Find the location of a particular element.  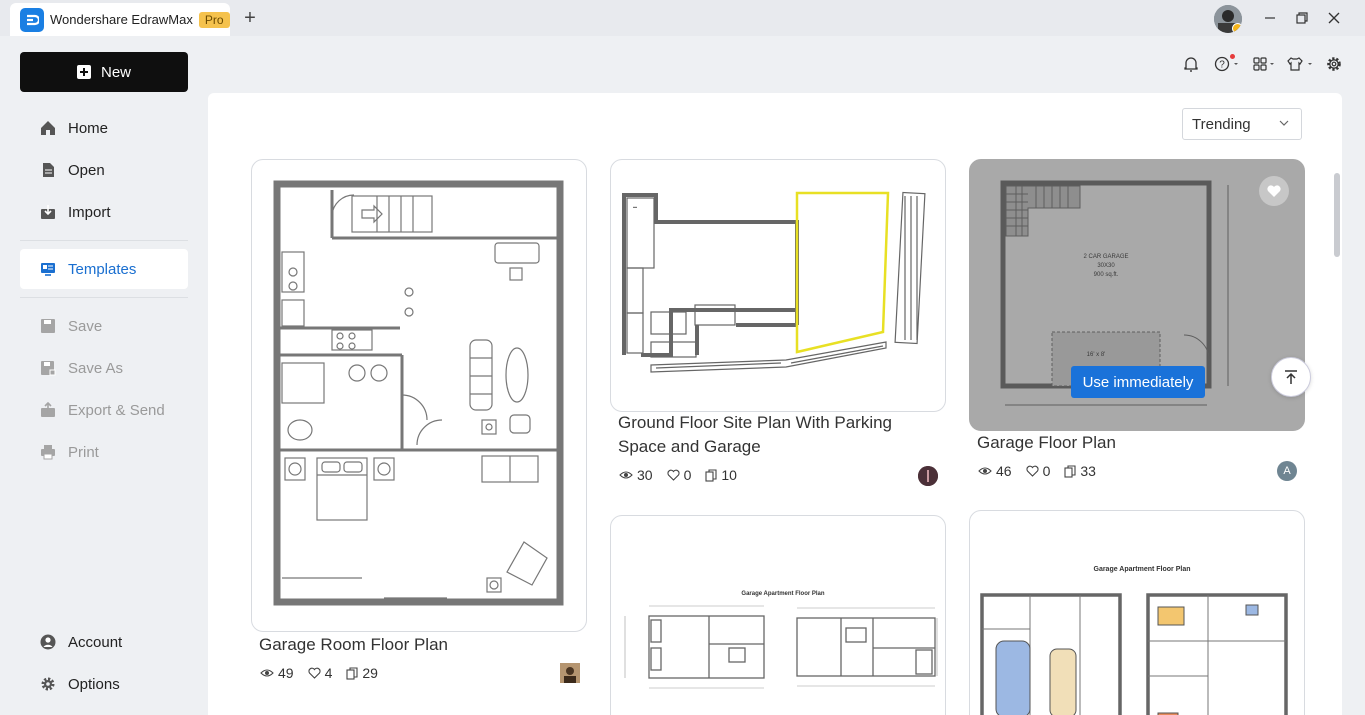

card-stats: 49 4 29 is located at coordinates (323, 673).